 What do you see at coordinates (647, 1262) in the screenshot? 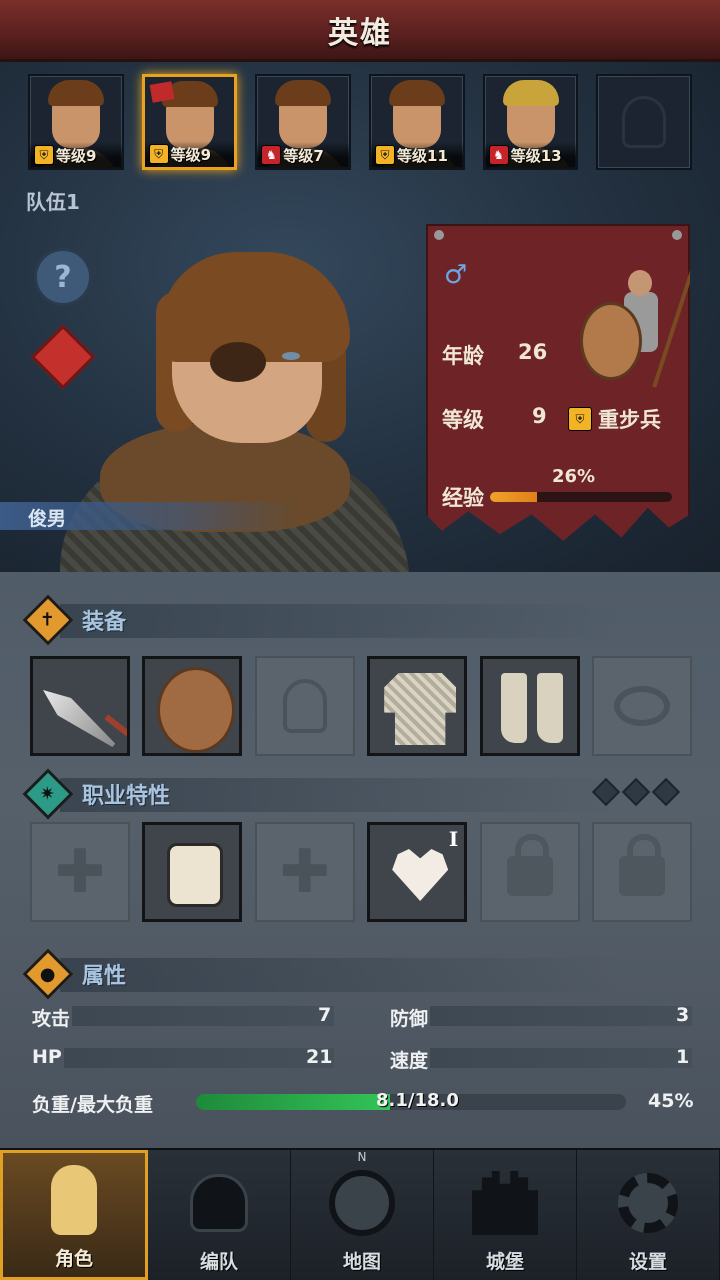
I see `nav-label: 设置` at bounding box center [647, 1262].